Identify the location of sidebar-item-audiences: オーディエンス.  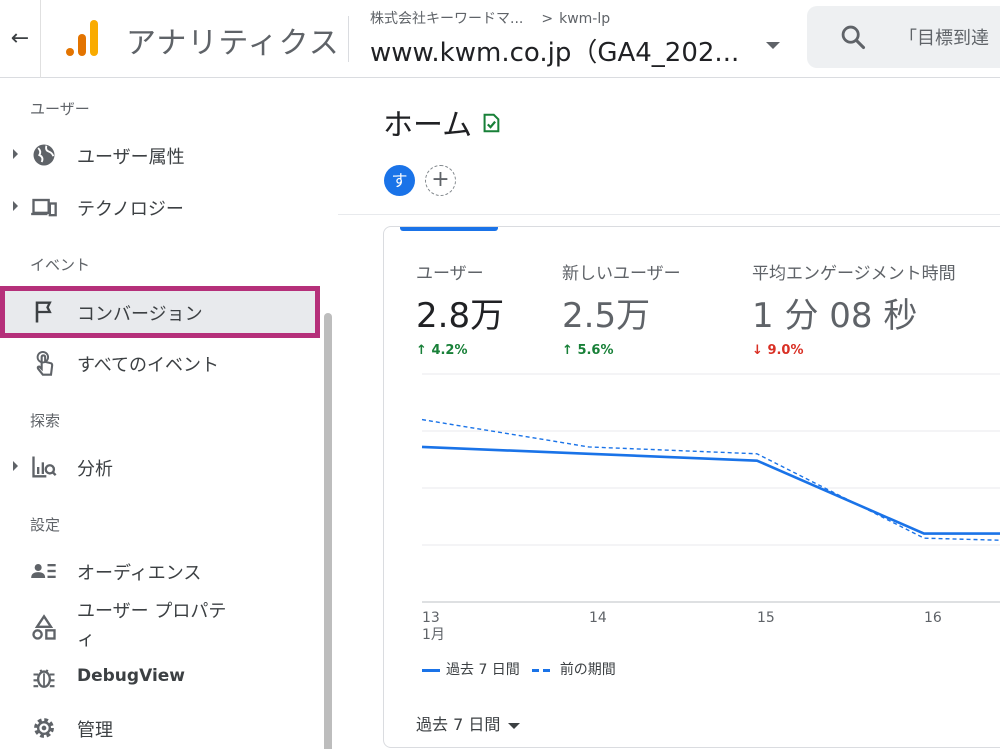
(160, 571).